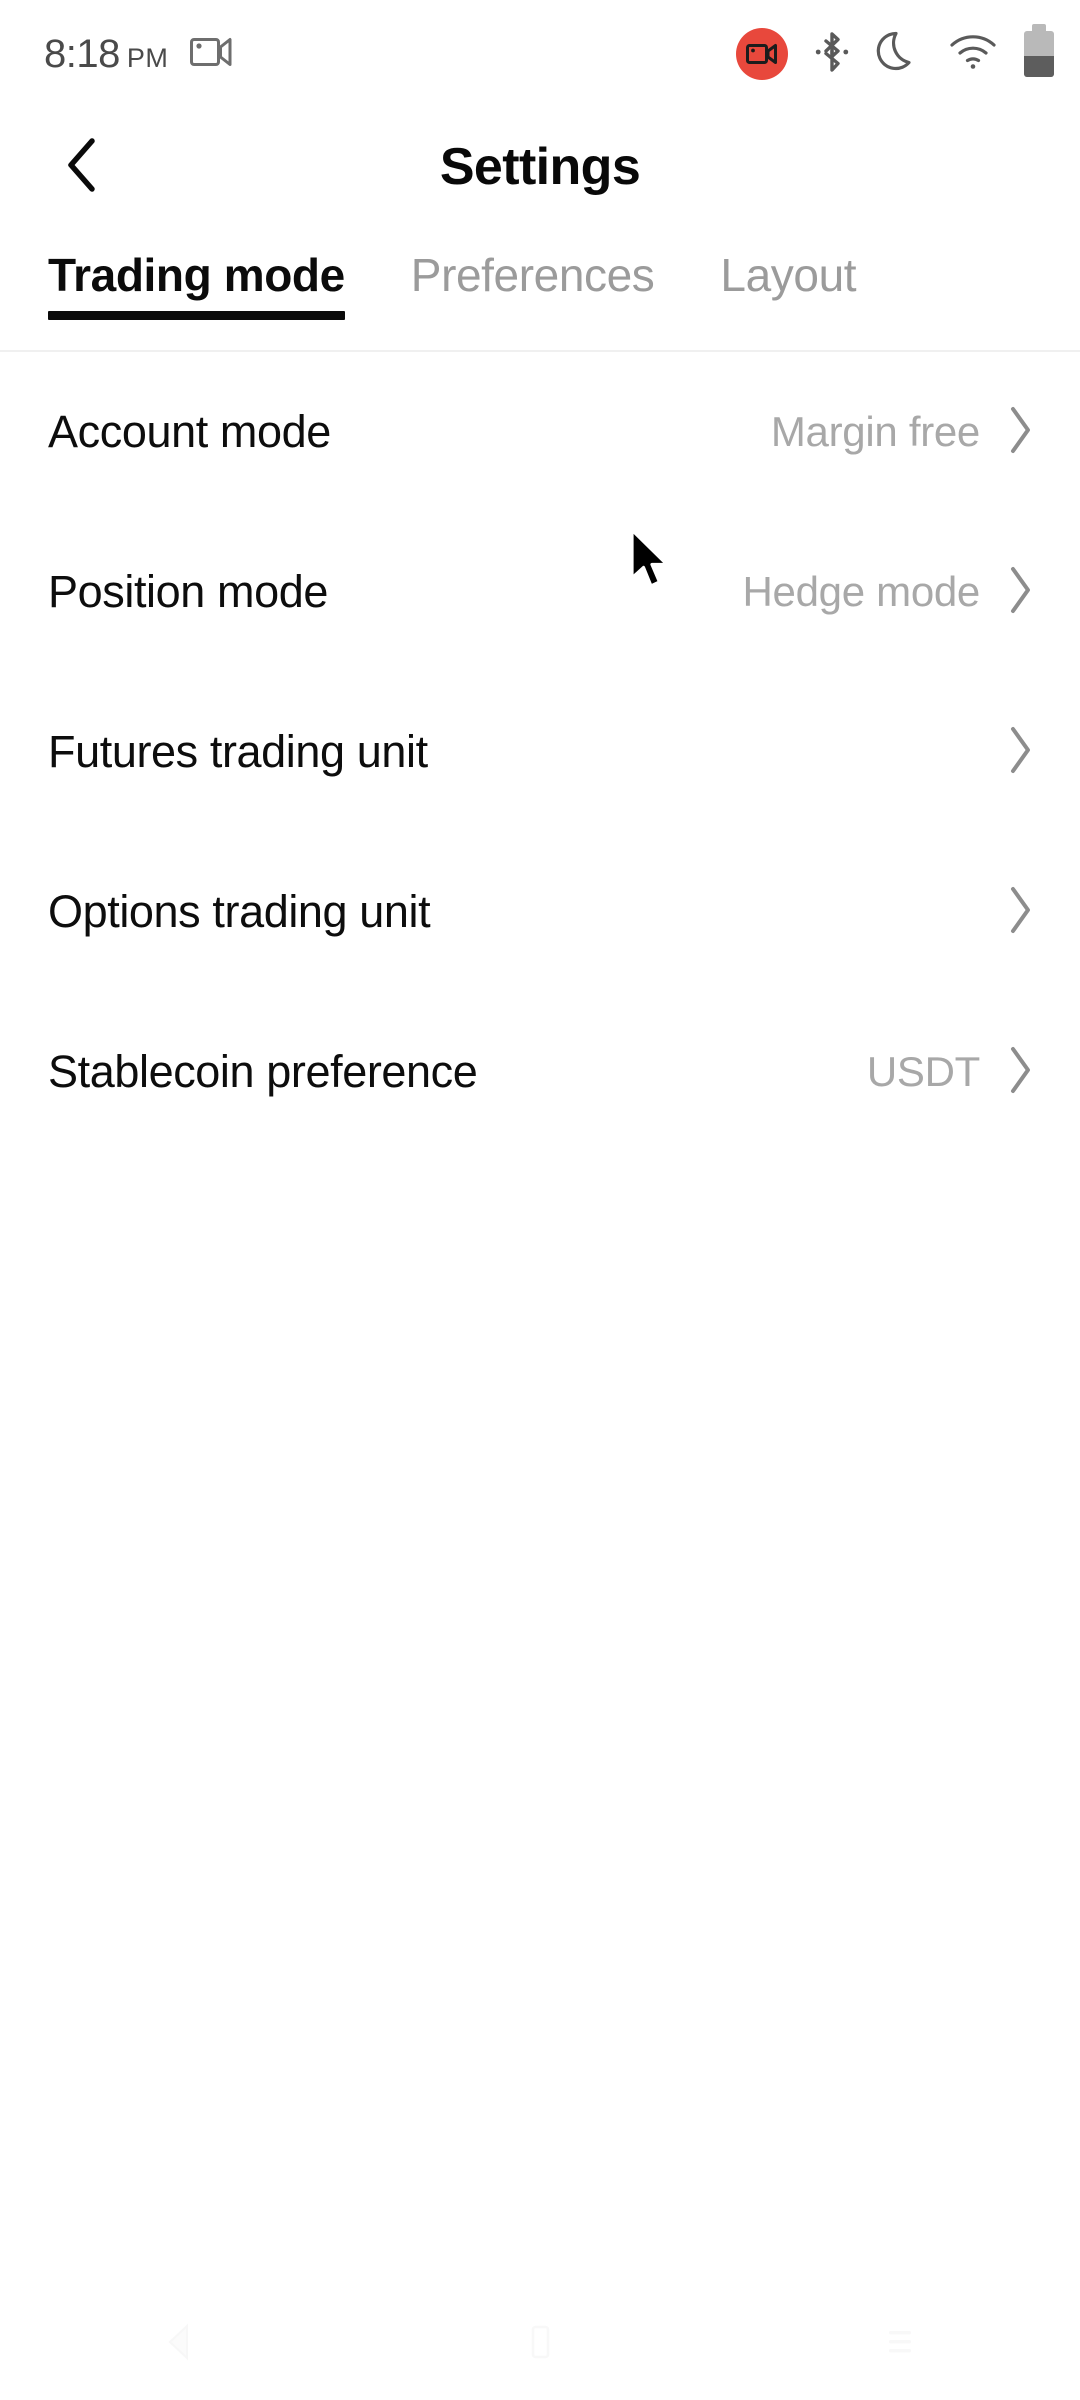  Describe the element at coordinates (540, 1072) in the screenshot. I see `settings-row-stablecoin-preference: Stablecoin preference USDT` at that location.